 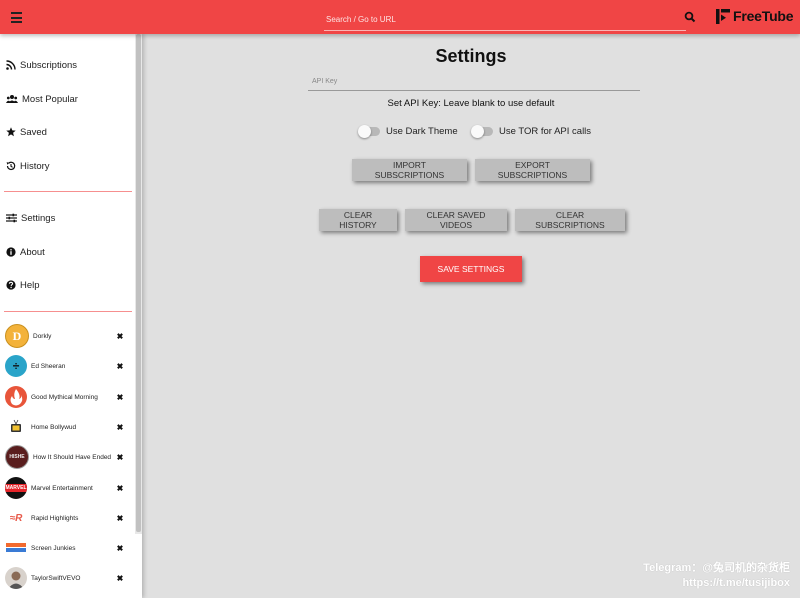 What do you see at coordinates (545, 131) in the screenshot?
I see `tor-label: Use TOR for API calls` at bounding box center [545, 131].